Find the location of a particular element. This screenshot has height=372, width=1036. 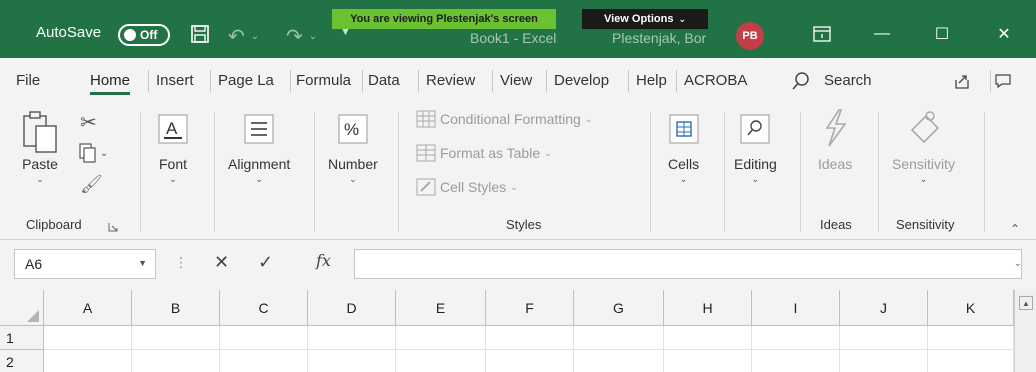

alignment-button: Alignment ⌄ is located at coordinates (259, 149).